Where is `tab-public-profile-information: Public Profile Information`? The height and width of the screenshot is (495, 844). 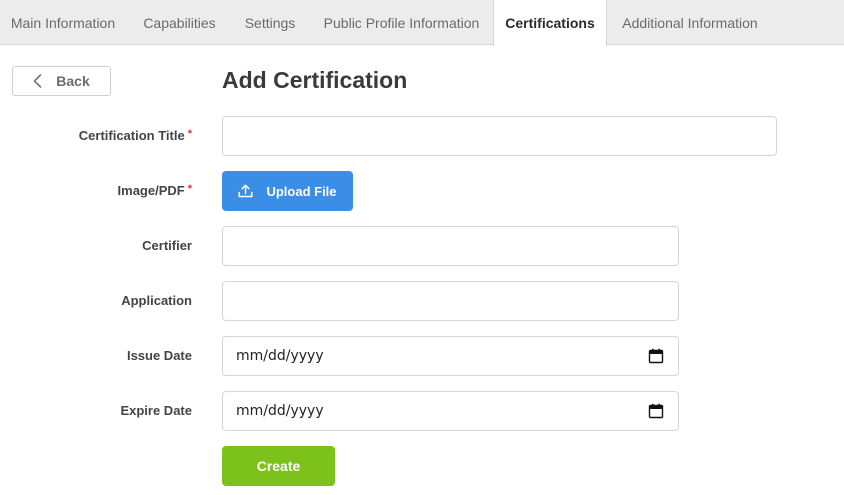
tab-public-profile-information: Public Profile Information is located at coordinates (401, 22).